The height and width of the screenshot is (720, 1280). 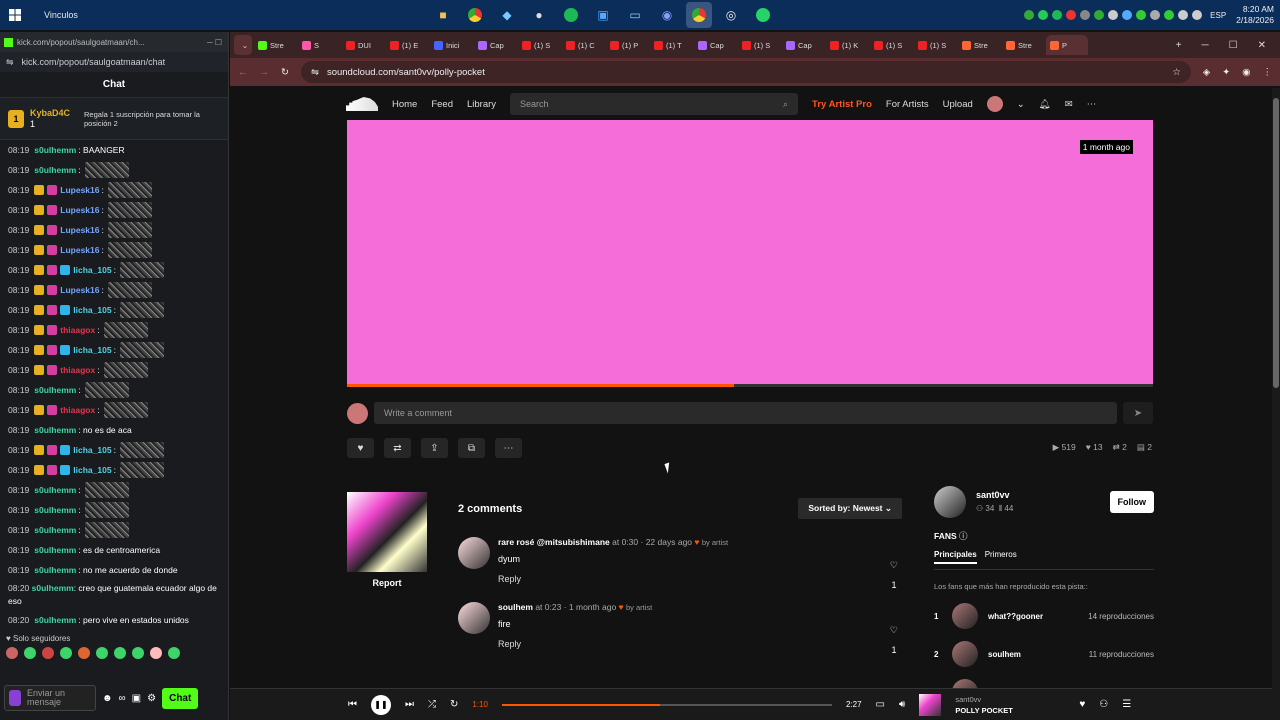 What do you see at coordinates (442, 104) in the screenshot?
I see `nav-feed: Feed` at bounding box center [442, 104].